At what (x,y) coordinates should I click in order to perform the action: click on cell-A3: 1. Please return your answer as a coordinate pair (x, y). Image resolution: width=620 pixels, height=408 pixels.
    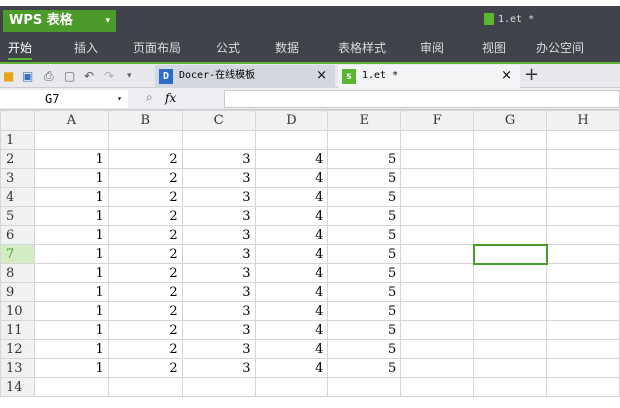
    Looking at the image, I should click on (71, 178).